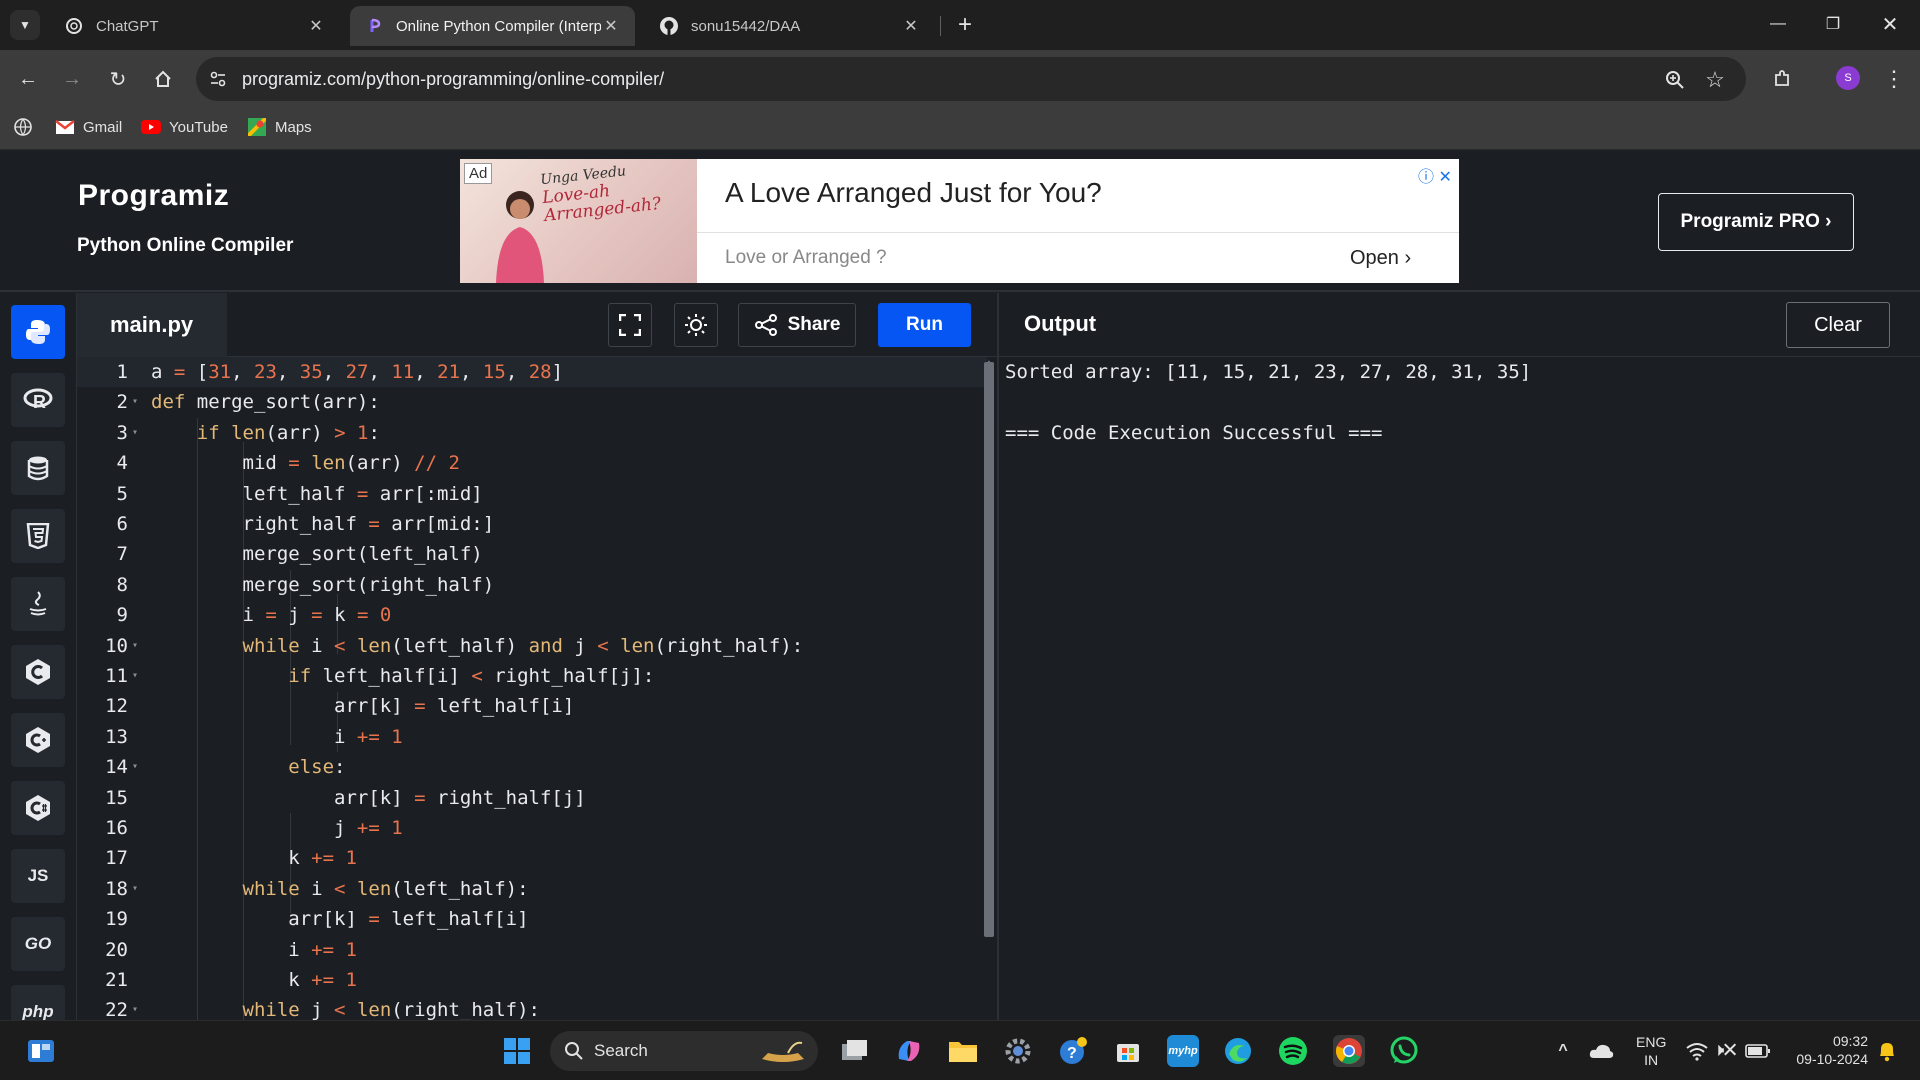  What do you see at coordinates (305, 584) in the screenshot?
I see `code-line: 8 merge_sort(right_half)` at bounding box center [305, 584].